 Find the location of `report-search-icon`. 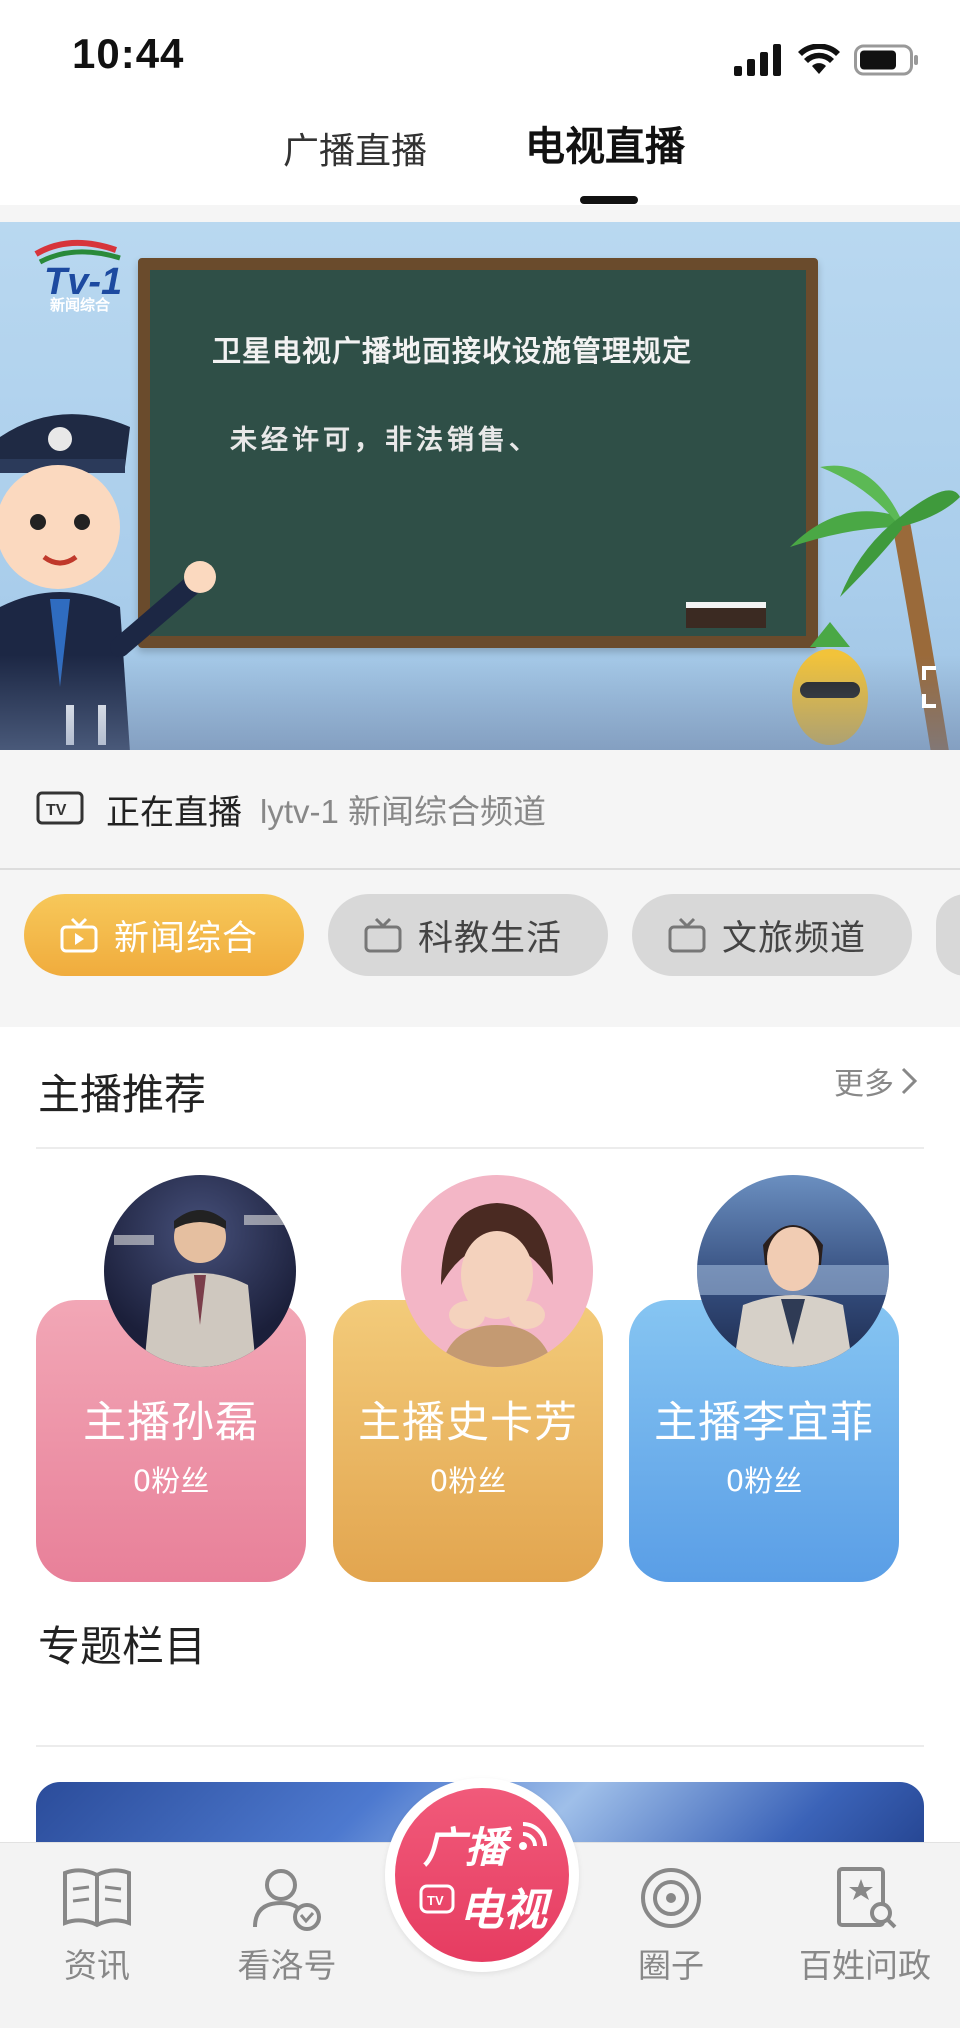

report-search-icon is located at coordinates (867, 1898).